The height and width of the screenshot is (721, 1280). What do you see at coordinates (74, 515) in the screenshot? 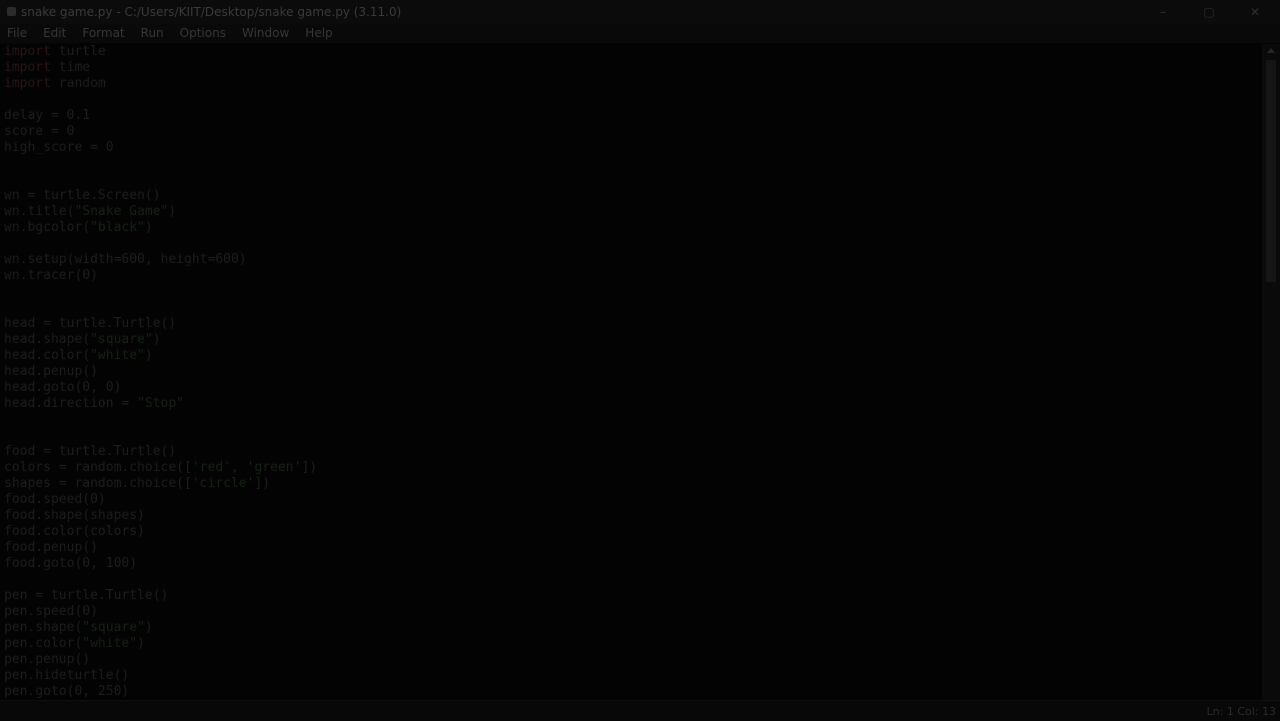
I see `code-token: food.shape(shapes)` at bounding box center [74, 515].